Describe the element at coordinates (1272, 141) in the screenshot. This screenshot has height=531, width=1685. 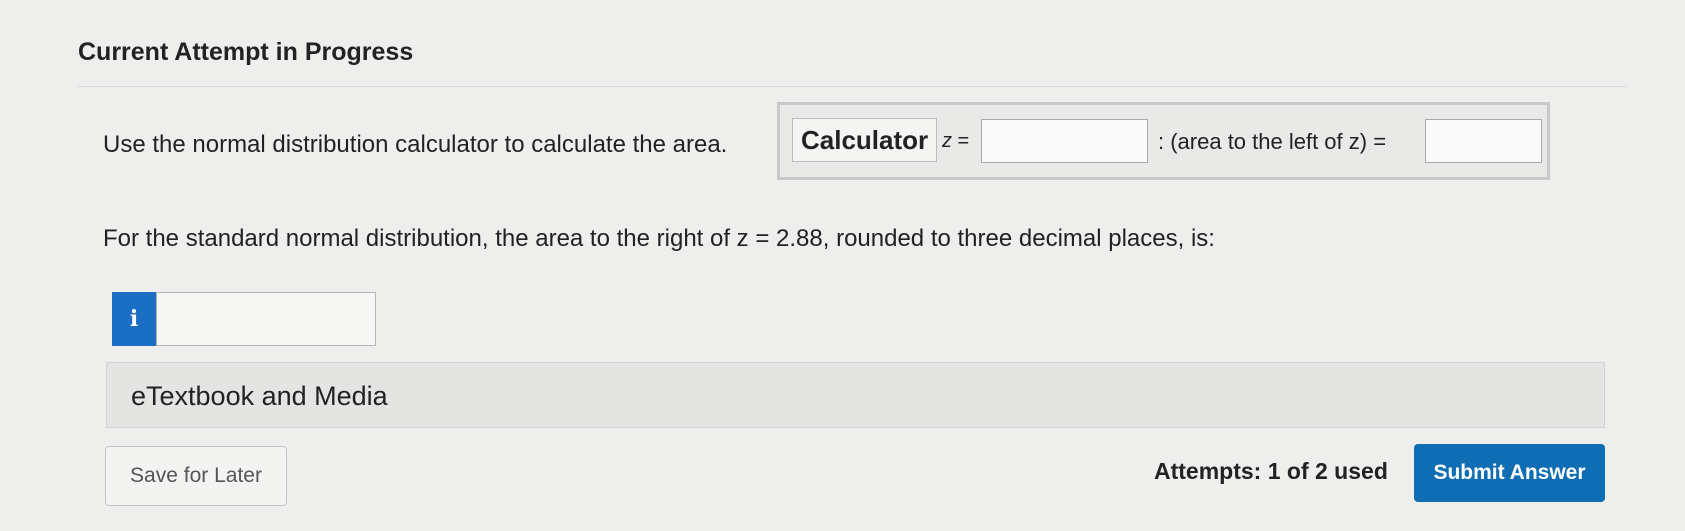
I see `area-left-label: : (area to the left of z) =` at that location.